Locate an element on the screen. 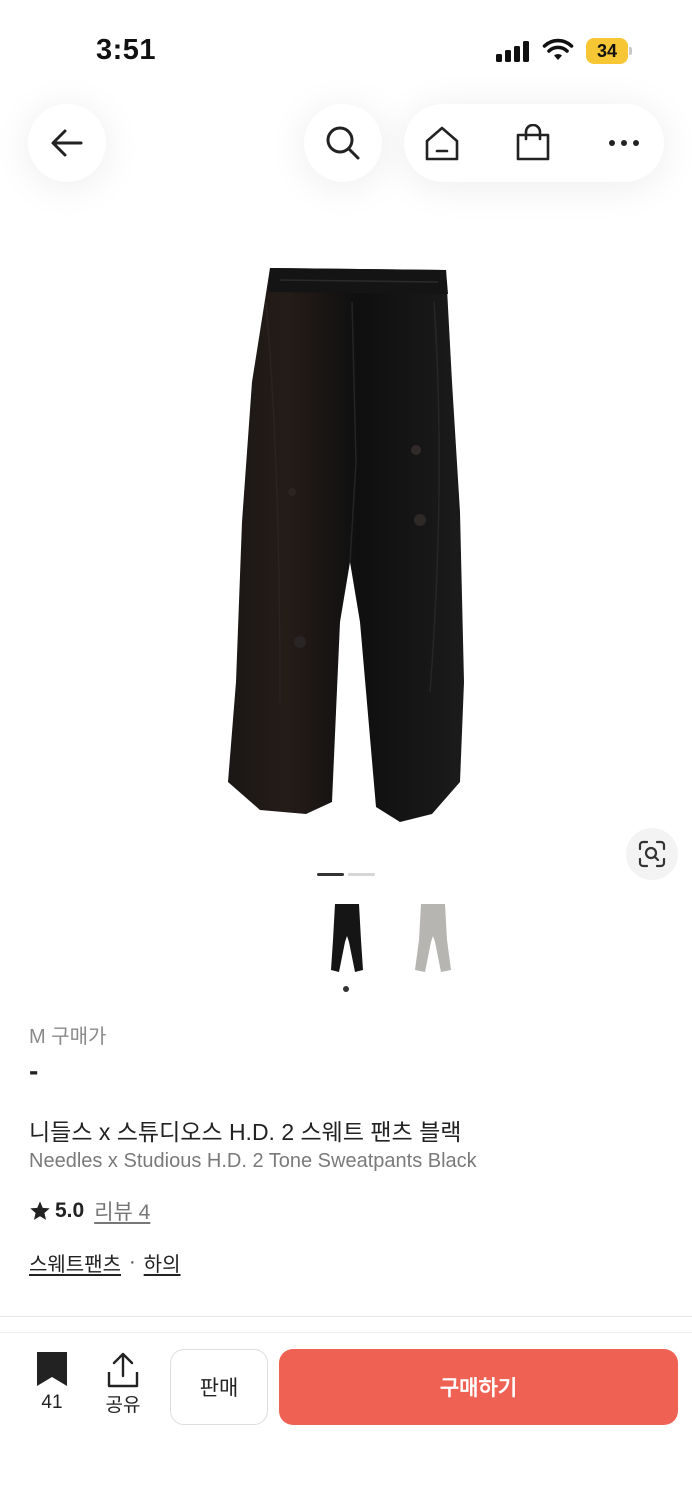 This screenshot has width=692, height=1500. star-icon is located at coordinates (40, 1210).